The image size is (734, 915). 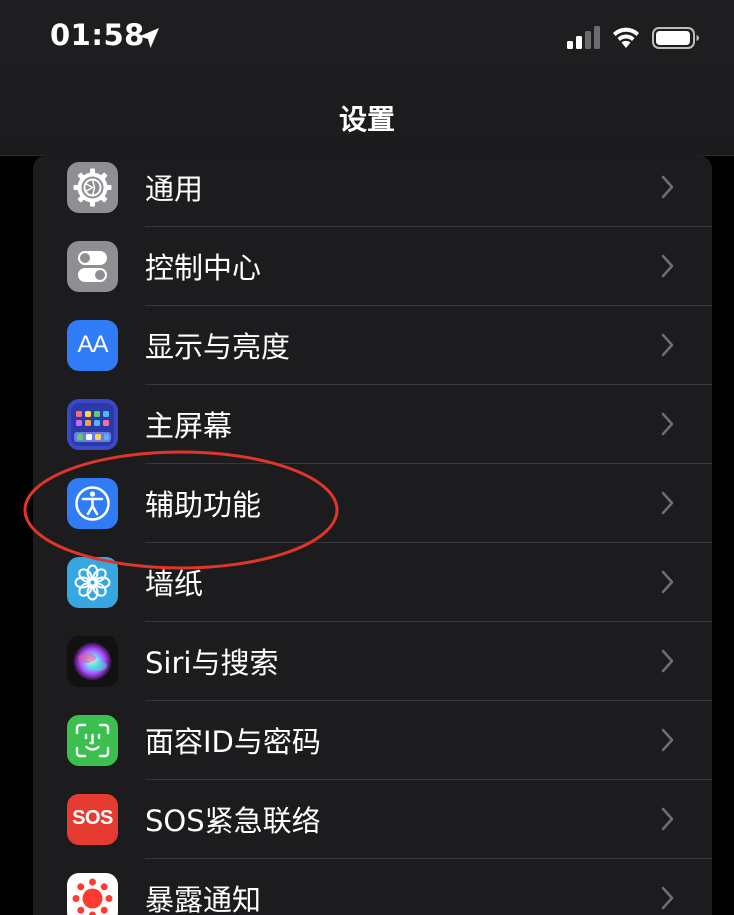 What do you see at coordinates (372, 887) in the screenshot?
I see `settings-row-exposure-notifications: 暴露通知` at bounding box center [372, 887].